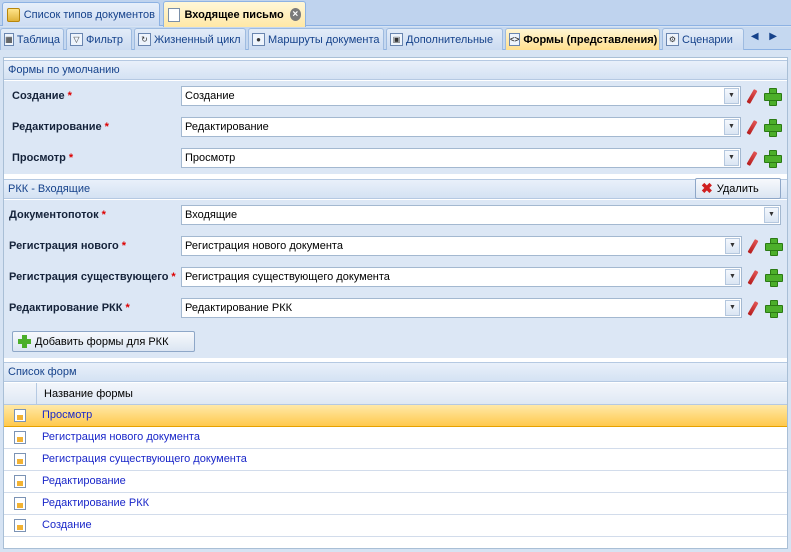  I want to click on tab-label: Фильтр, so click(104, 39).